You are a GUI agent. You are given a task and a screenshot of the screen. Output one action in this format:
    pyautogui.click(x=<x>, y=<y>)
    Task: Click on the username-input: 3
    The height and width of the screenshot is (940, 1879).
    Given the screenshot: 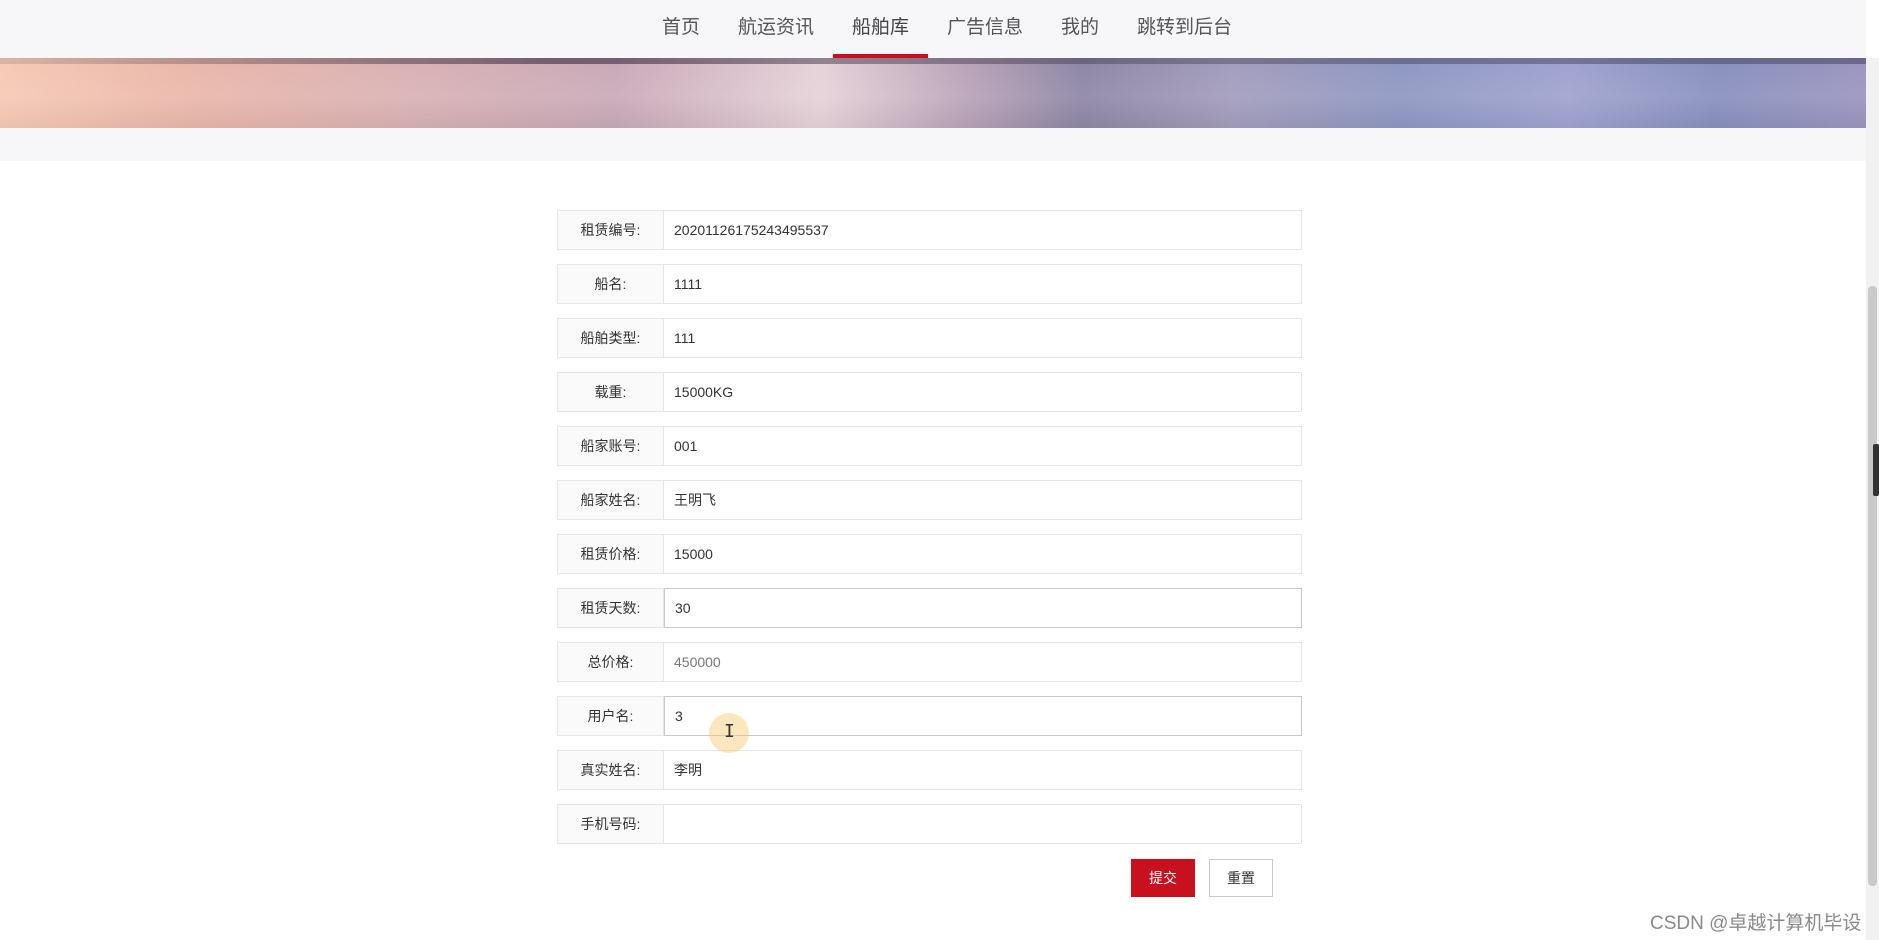 What is the action you would take?
    pyautogui.click(x=983, y=716)
    